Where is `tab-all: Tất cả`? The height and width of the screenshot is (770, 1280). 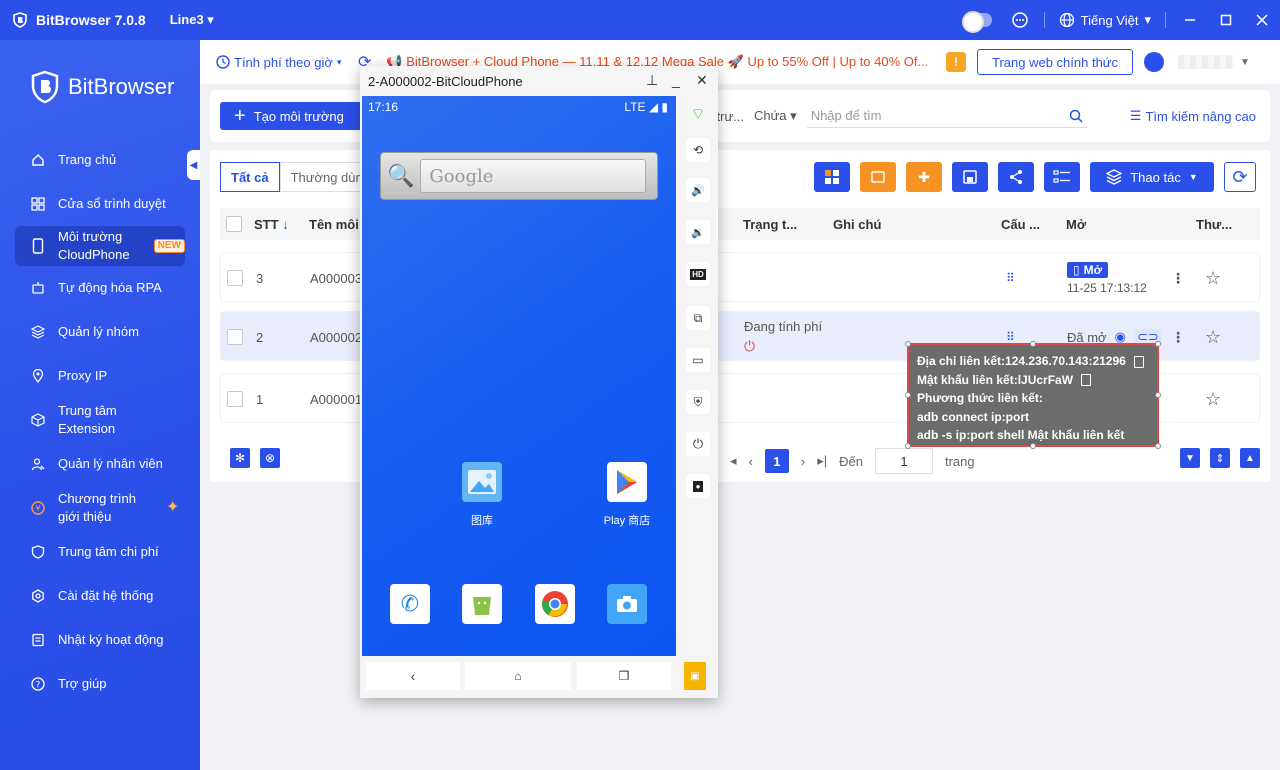 tab-all: Tất cả is located at coordinates (250, 177).